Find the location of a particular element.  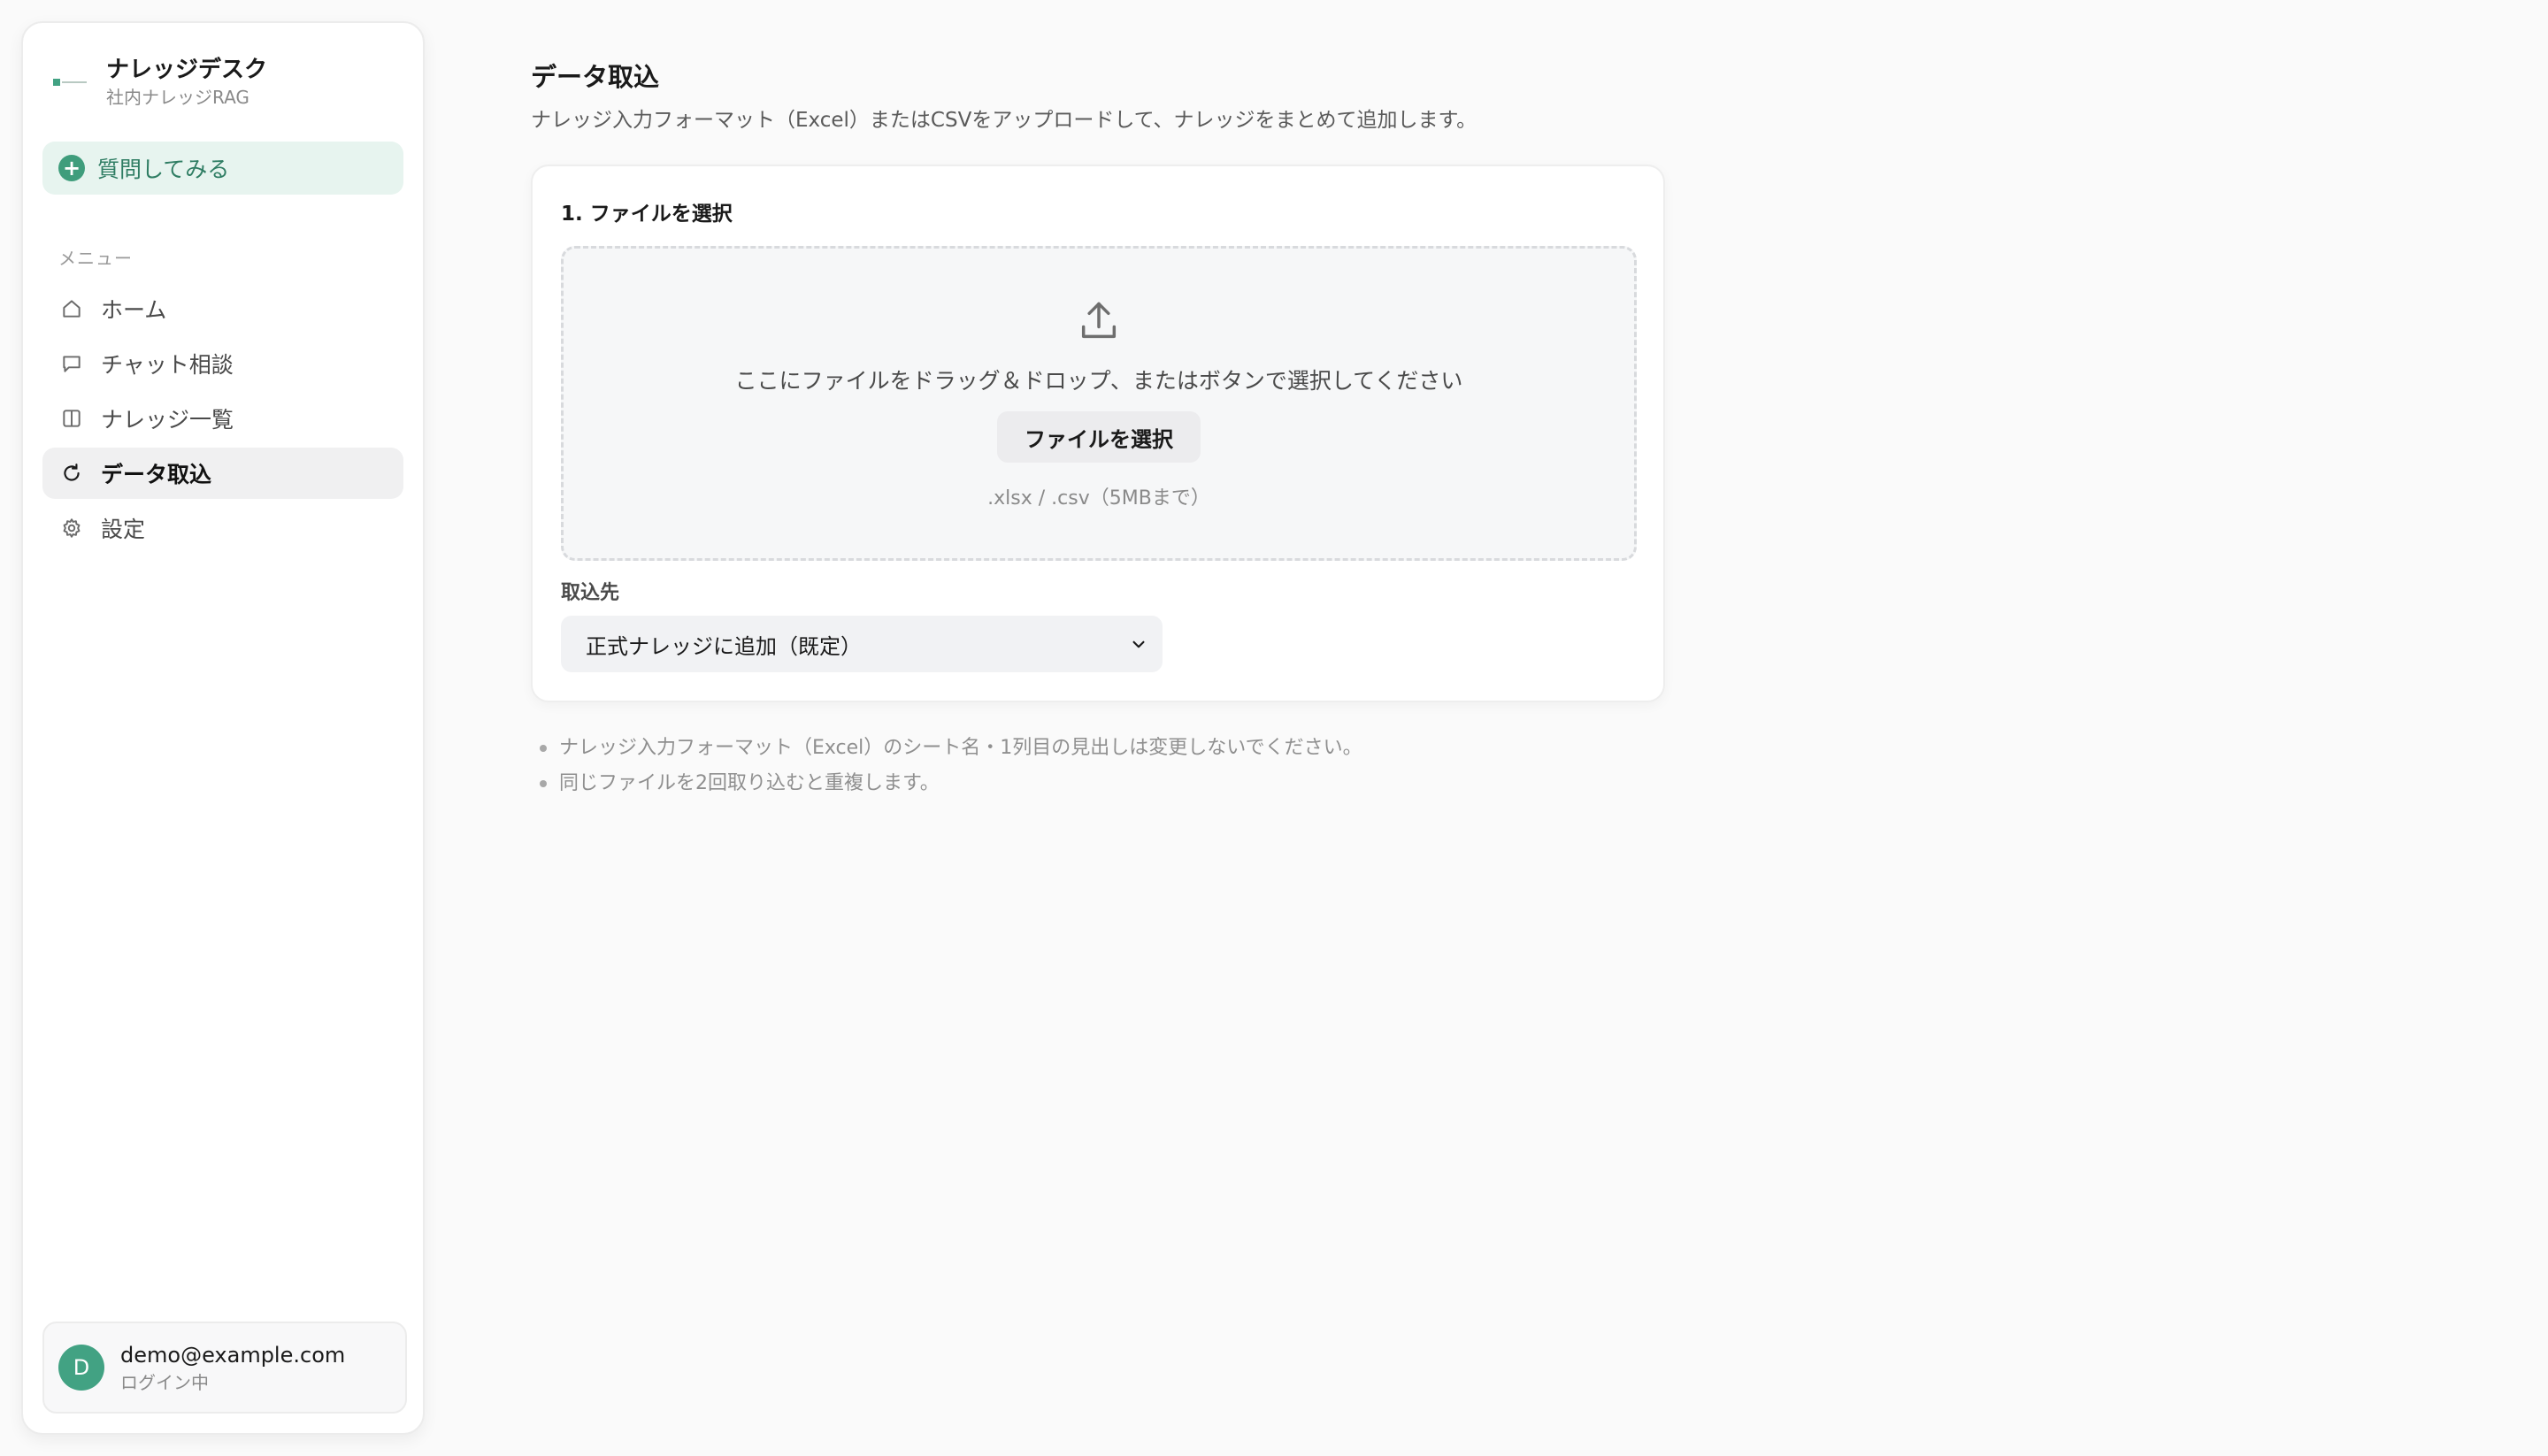

sidebar-item-settings: 設定 is located at coordinates (223, 528).